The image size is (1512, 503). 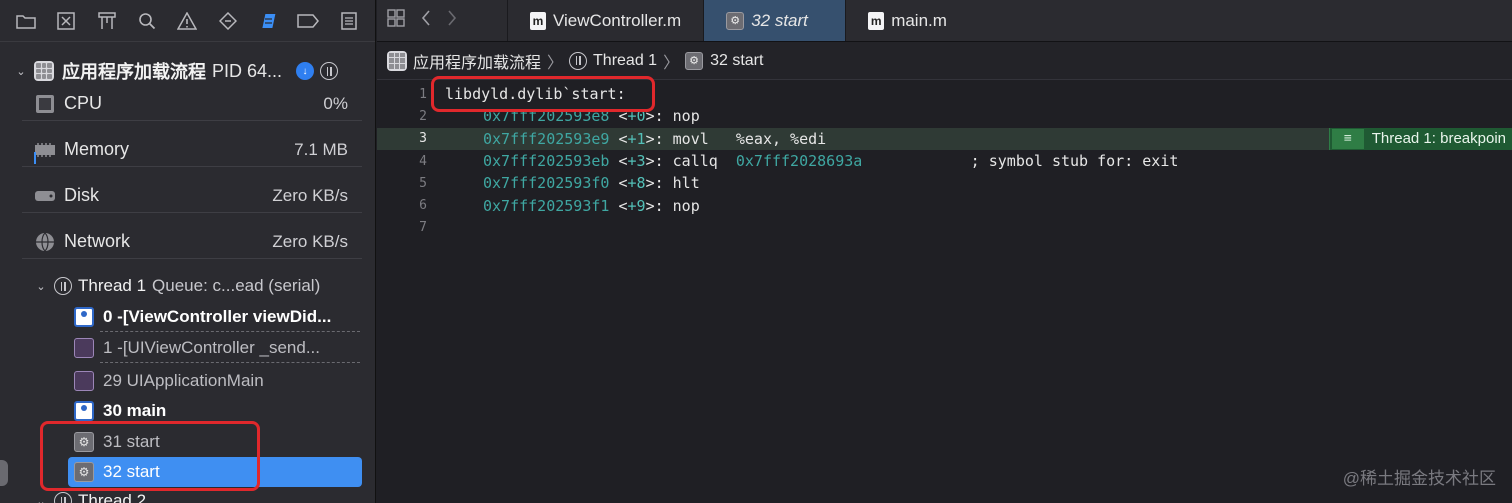 What do you see at coordinates (112, 285) in the screenshot?
I see `thread-title: Thread 1` at bounding box center [112, 285].